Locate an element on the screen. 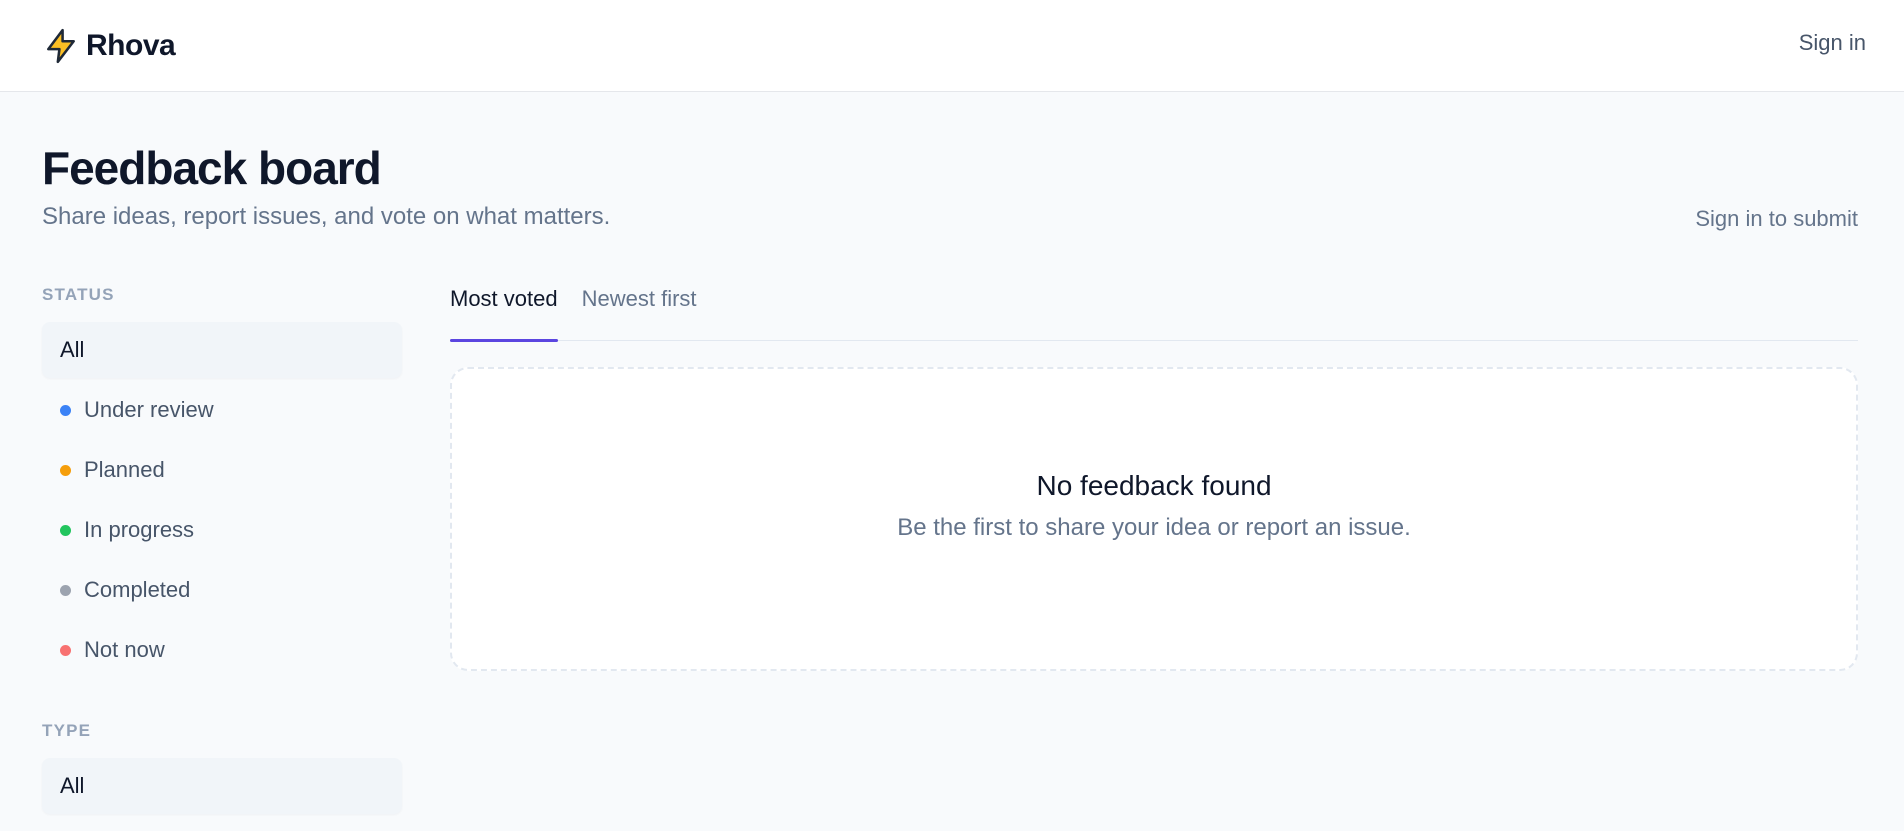 Image resolution: width=1904 pixels, height=831 pixels. status-filter-planned: Planned is located at coordinates (222, 470).